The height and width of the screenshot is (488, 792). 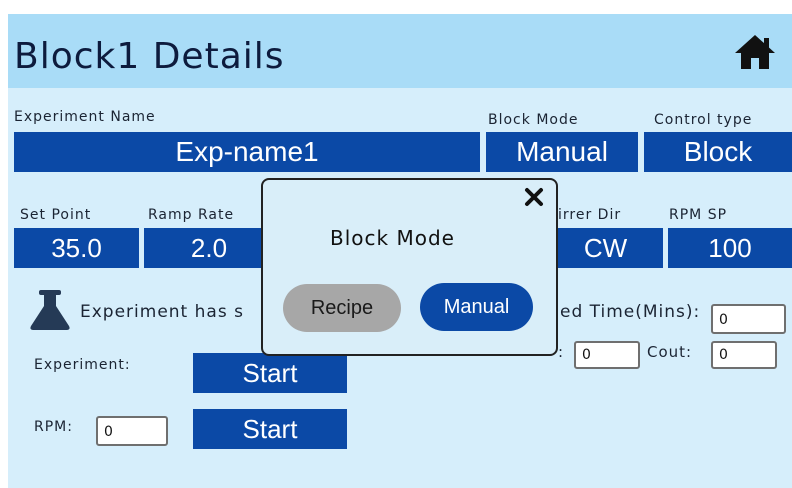 What do you see at coordinates (56, 215) in the screenshot?
I see `set-point-label: Set Point` at bounding box center [56, 215].